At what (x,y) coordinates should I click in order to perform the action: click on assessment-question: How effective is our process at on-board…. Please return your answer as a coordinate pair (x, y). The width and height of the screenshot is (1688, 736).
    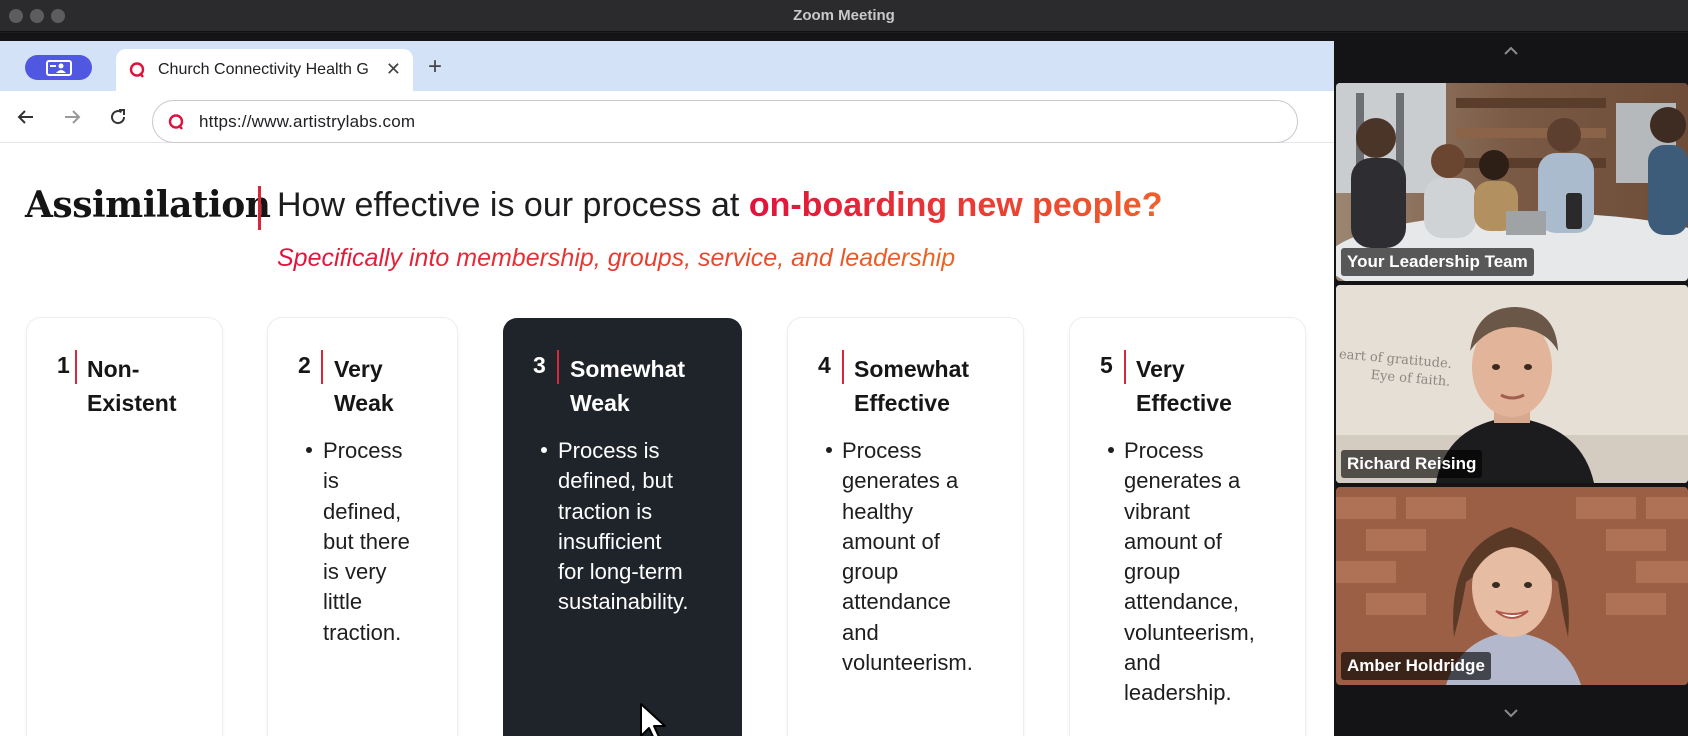
    Looking at the image, I should click on (719, 205).